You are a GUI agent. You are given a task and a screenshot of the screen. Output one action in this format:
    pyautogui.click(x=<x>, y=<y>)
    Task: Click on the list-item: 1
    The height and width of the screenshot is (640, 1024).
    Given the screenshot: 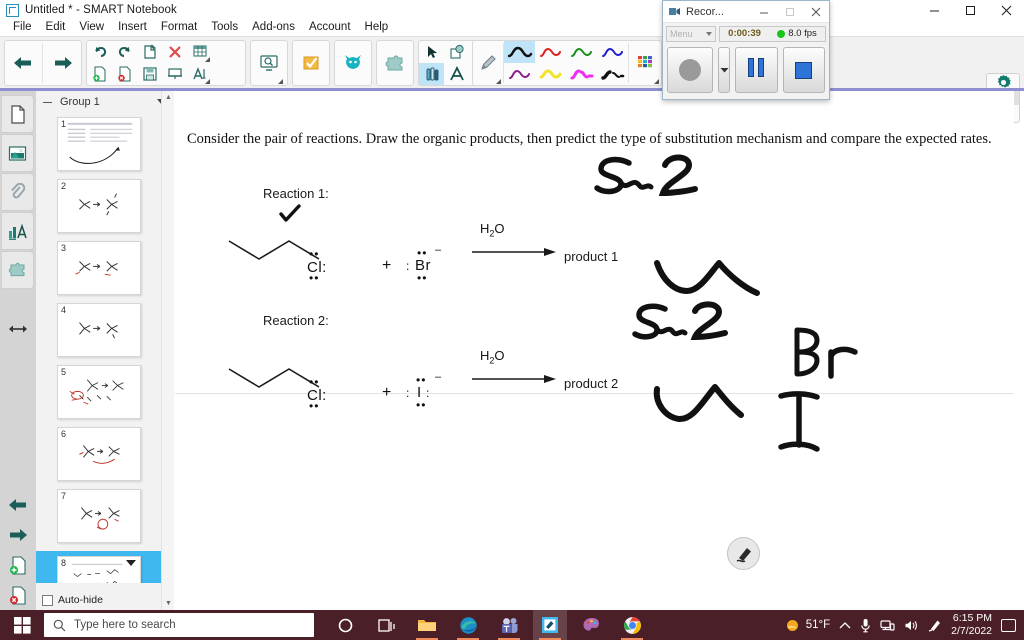 What is the action you would take?
    pyautogui.click(x=99, y=144)
    